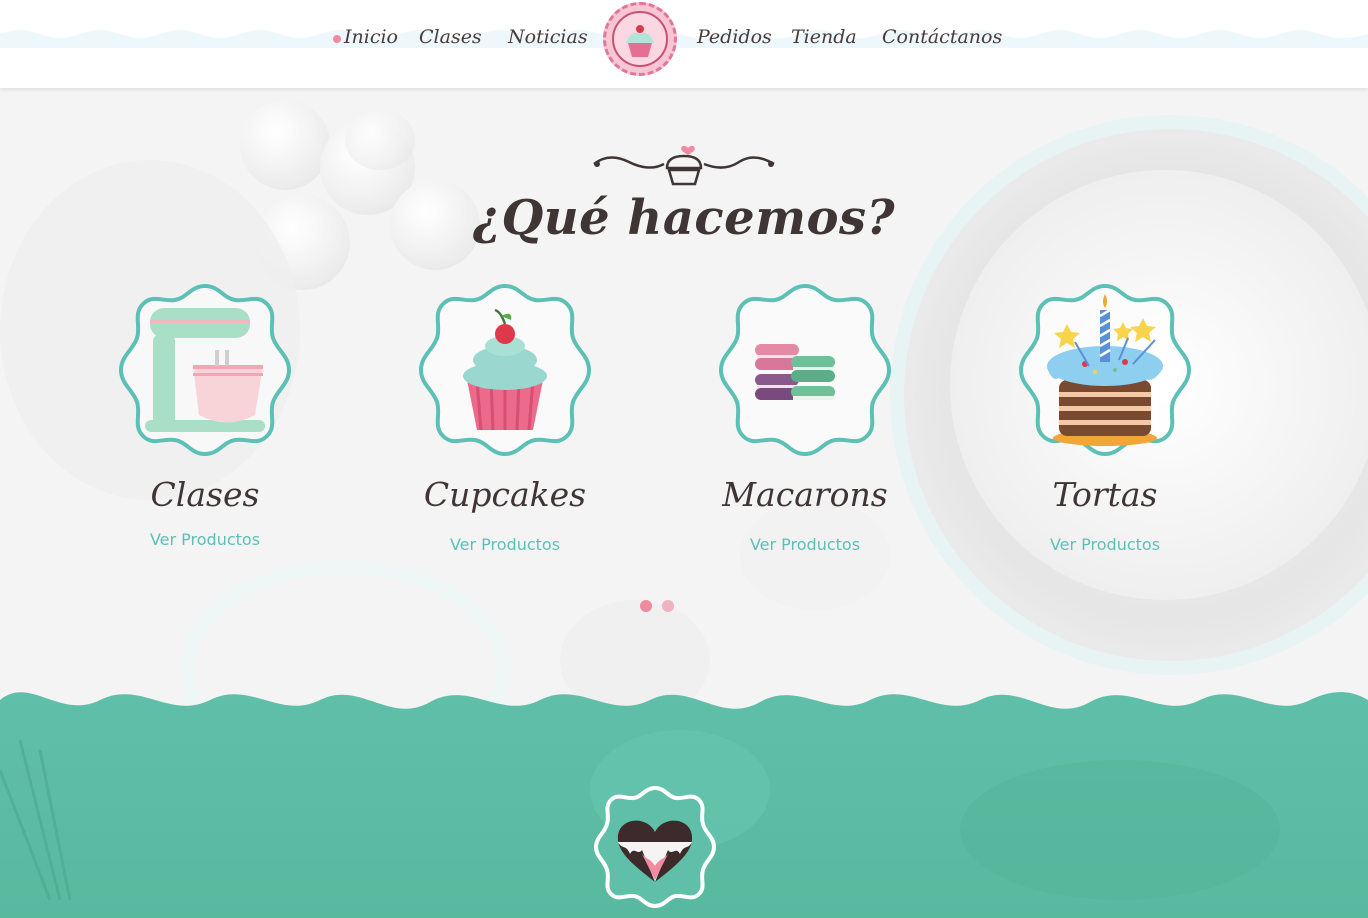  Describe the element at coordinates (734, 37) in the screenshot. I see `nav-item-pedidos: Pedidos` at that location.